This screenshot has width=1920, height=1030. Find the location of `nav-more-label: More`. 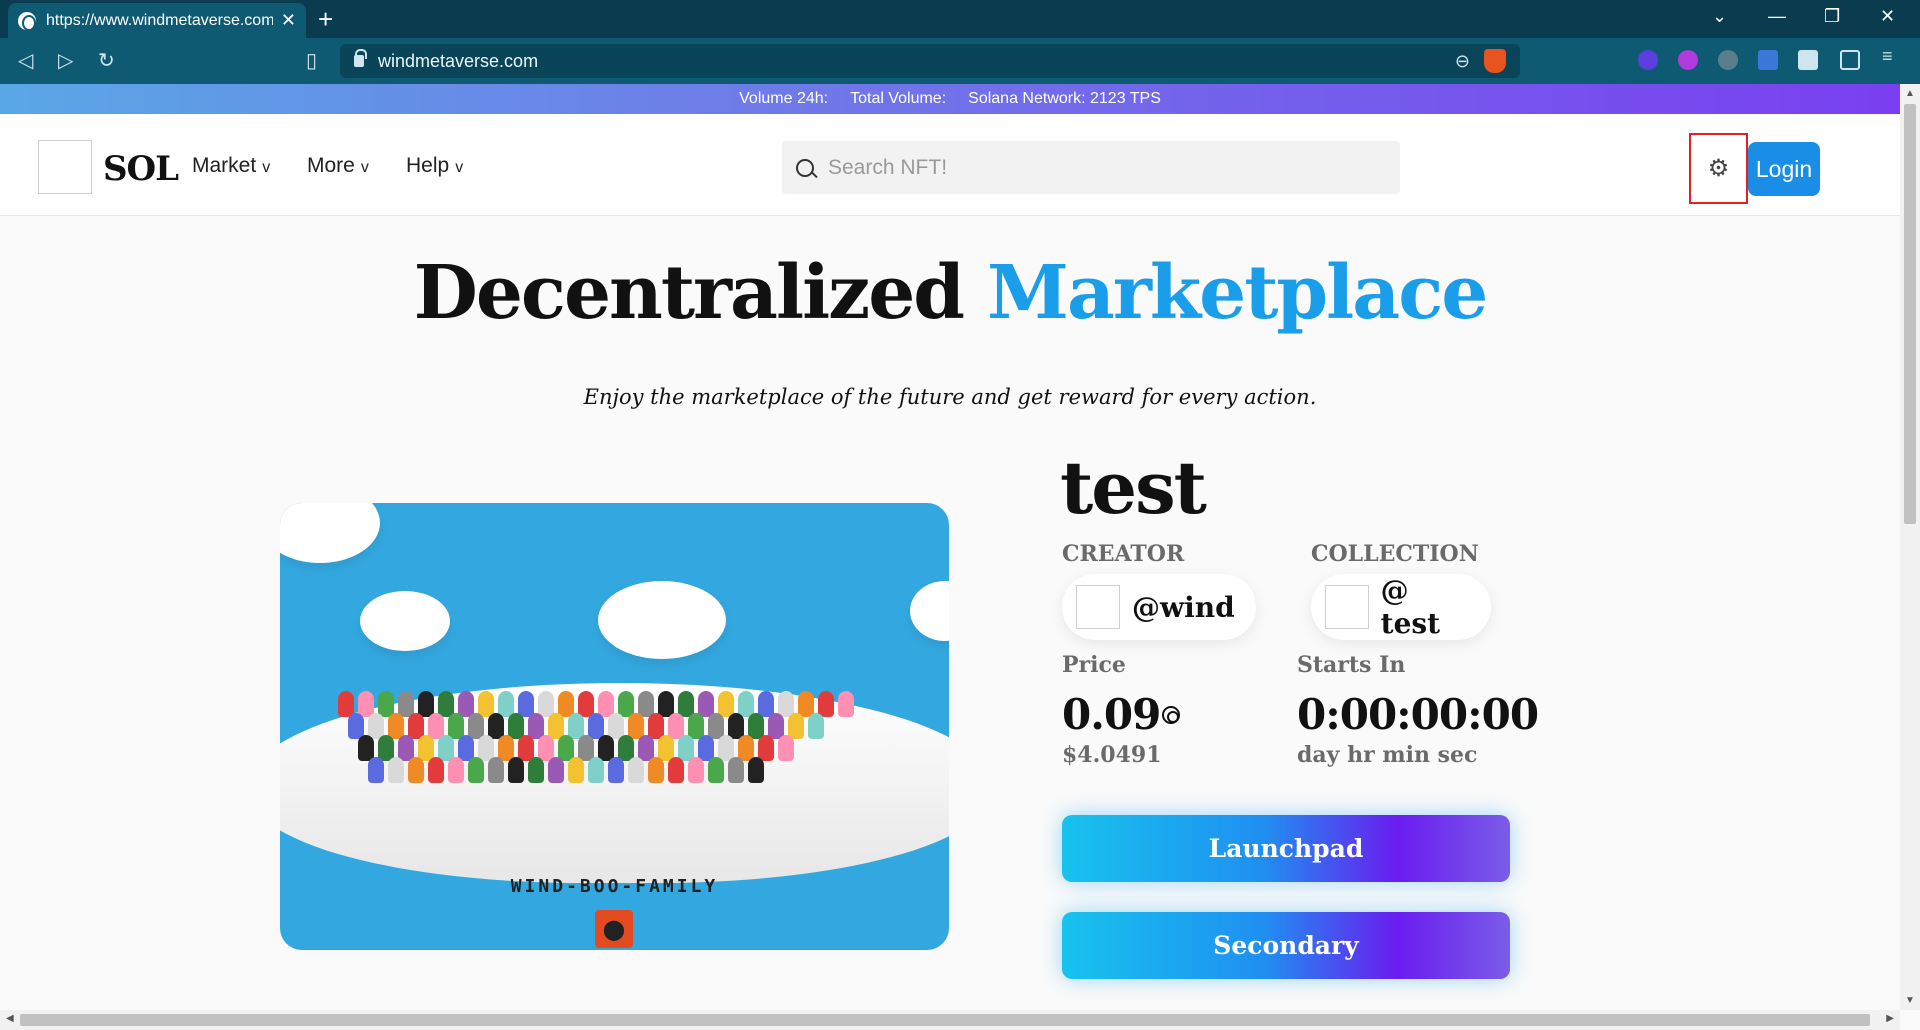

nav-more-label: More is located at coordinates (331, 165).